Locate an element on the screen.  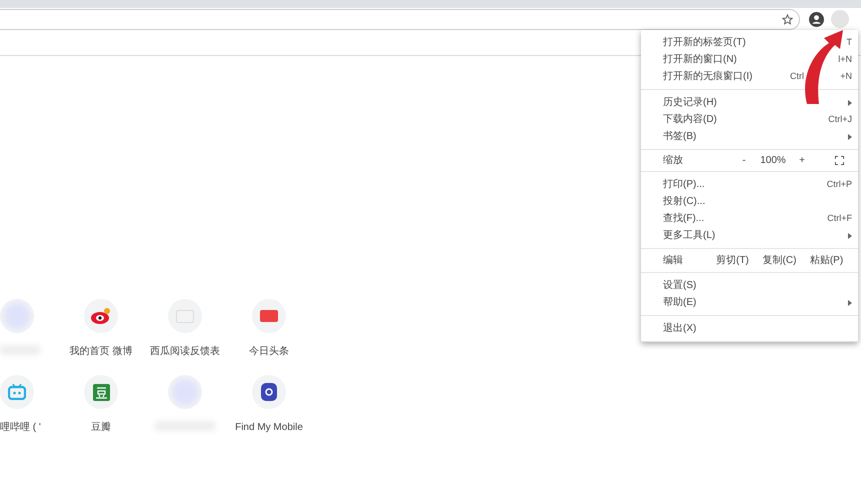
shortcut-label: 我的首页 微博 is located at coordinates (101, 351).